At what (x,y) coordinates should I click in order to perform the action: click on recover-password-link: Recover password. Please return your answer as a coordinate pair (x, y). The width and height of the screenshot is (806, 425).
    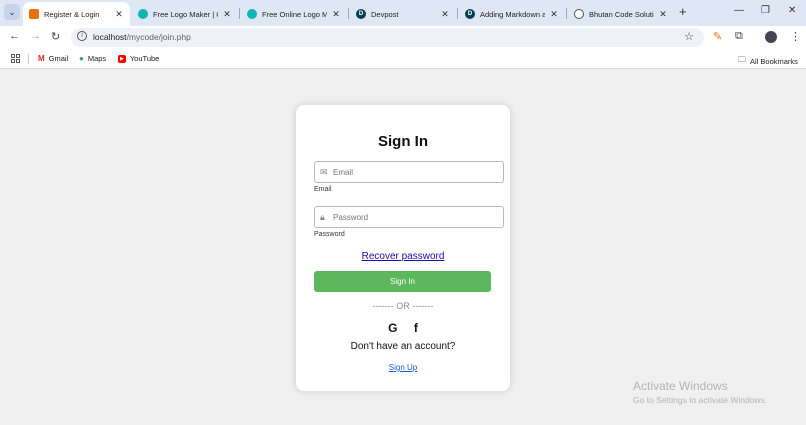
    Looking at the image, I should click on (403, 256).